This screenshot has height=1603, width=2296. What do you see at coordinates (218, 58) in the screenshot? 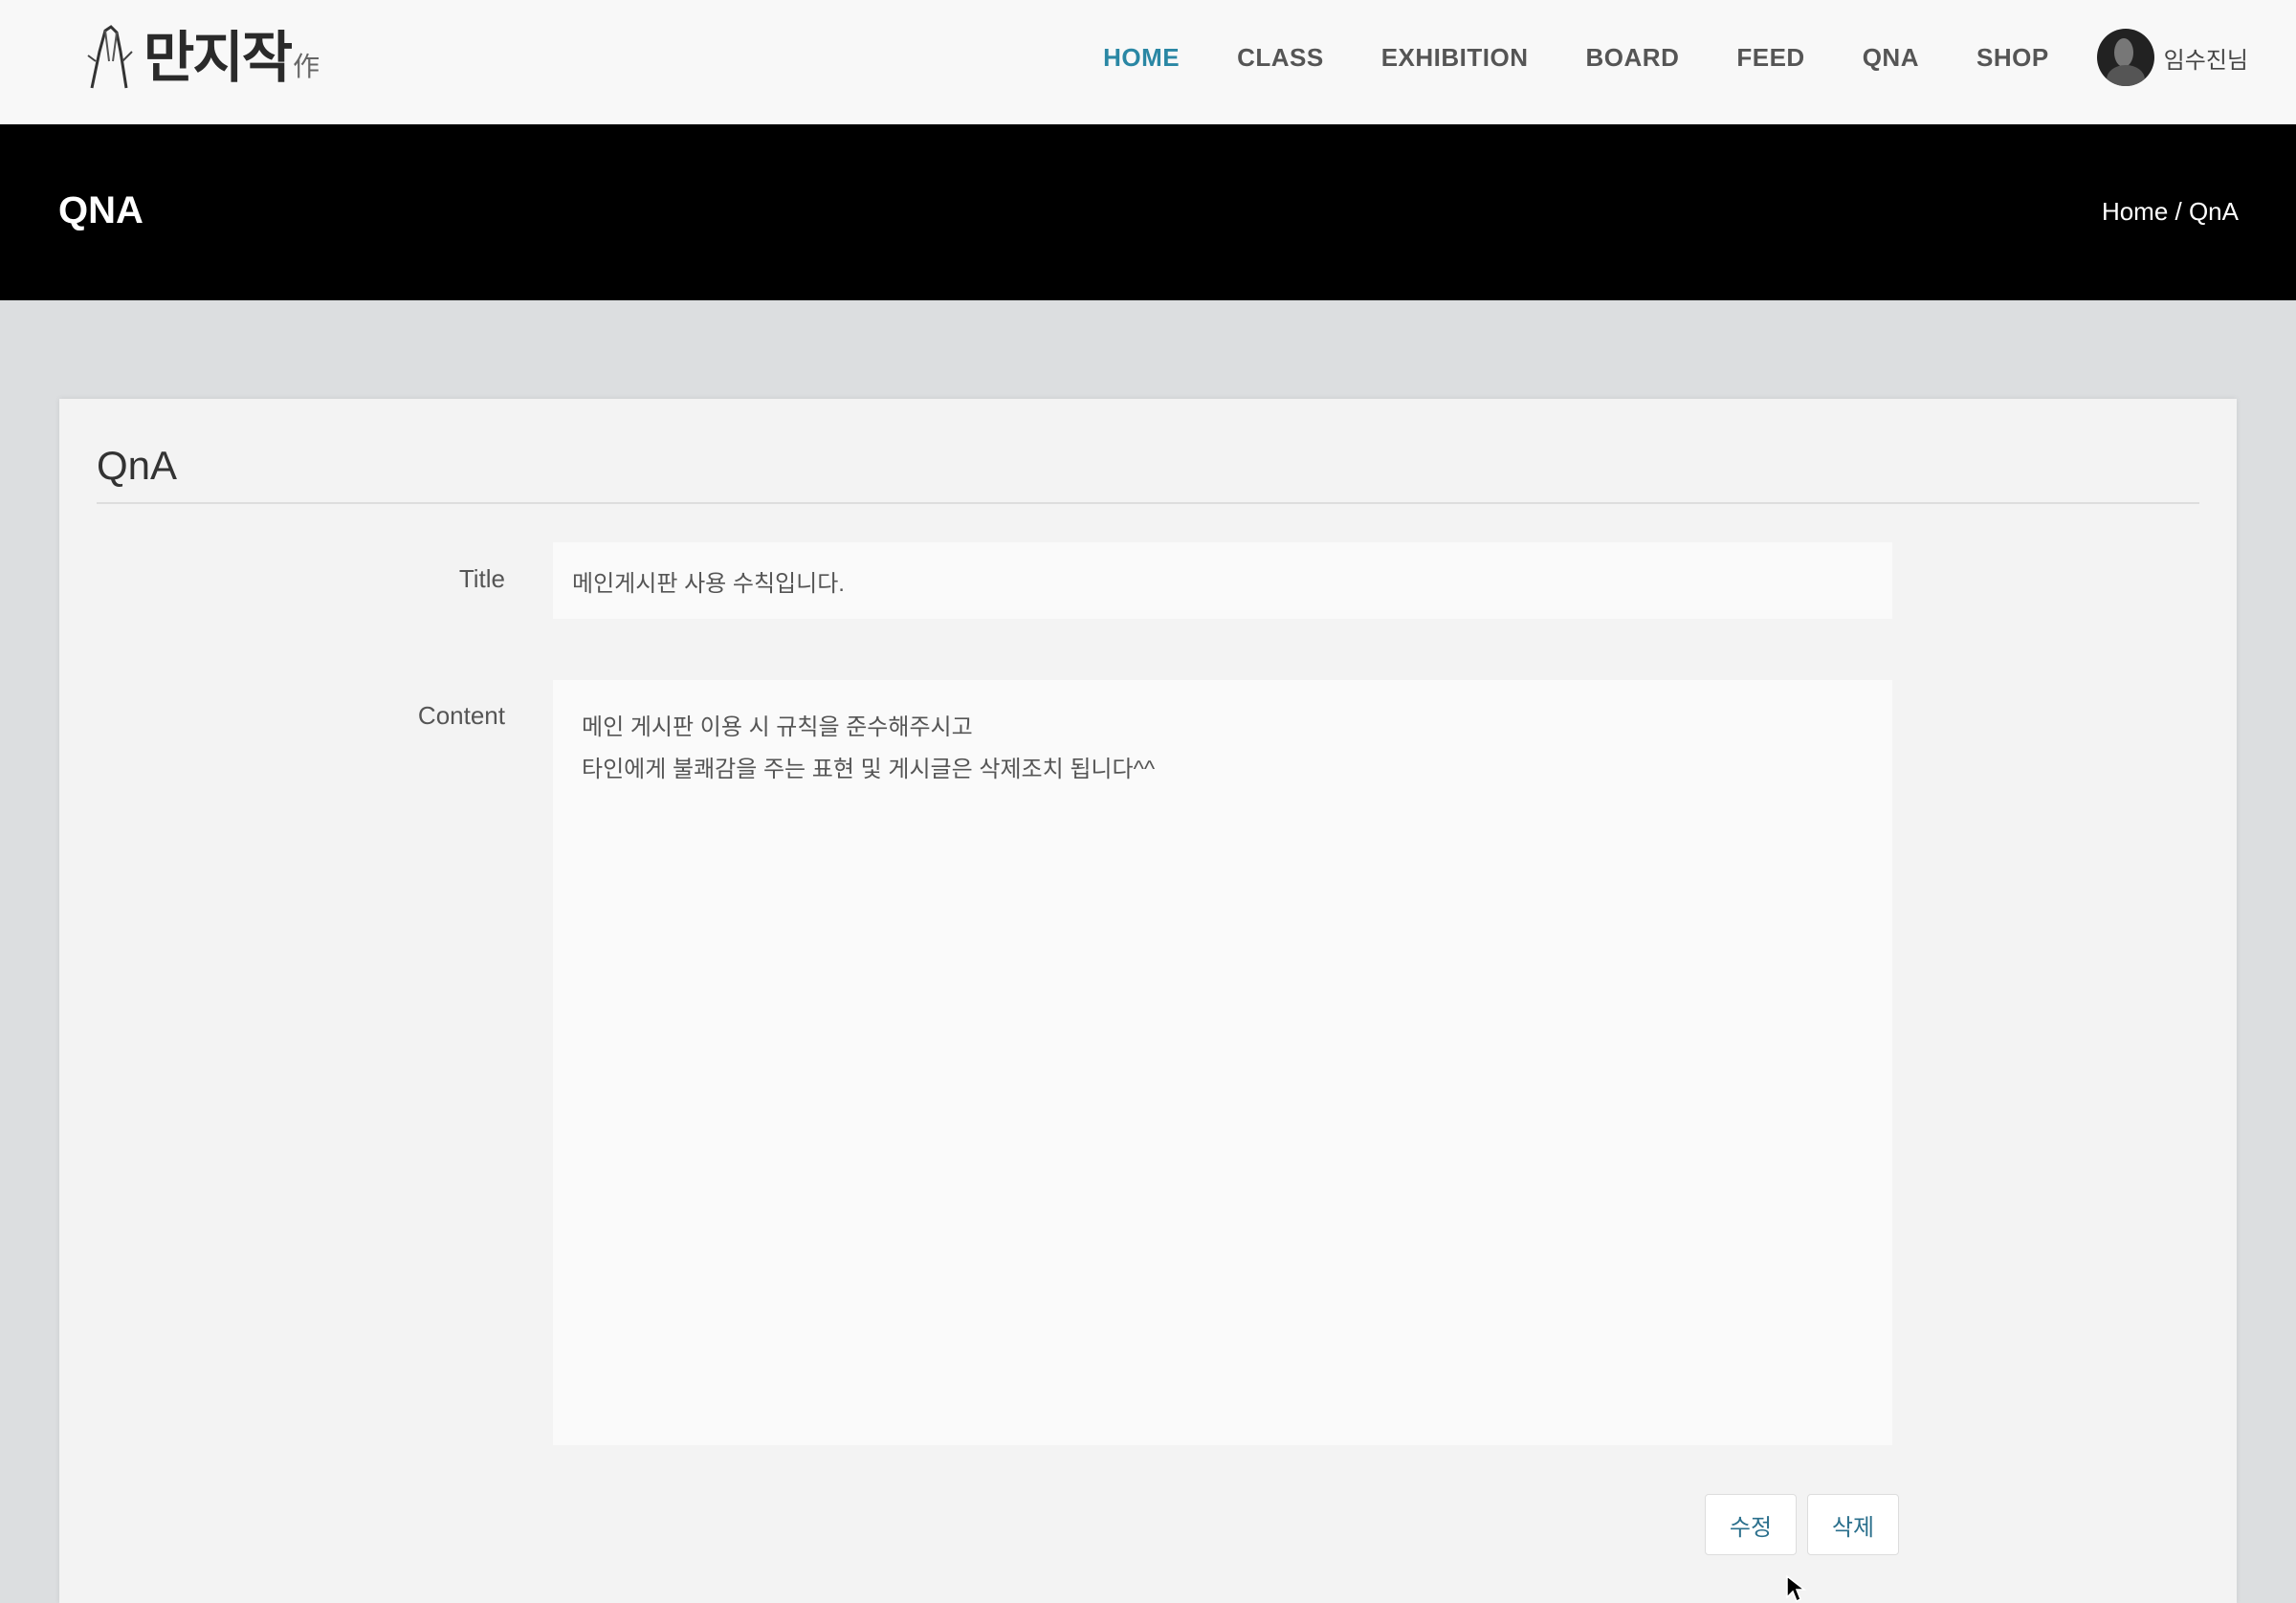
I see `logo-text: 만지작` at bounding box center [218, 58].